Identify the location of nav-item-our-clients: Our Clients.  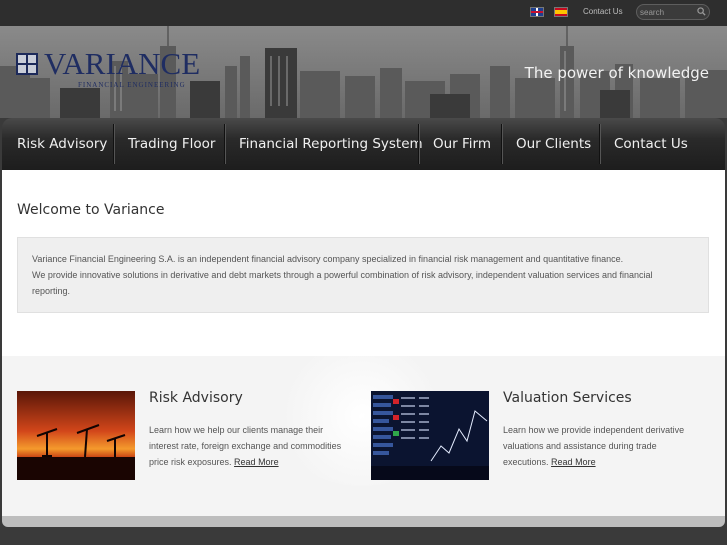
(553, 144).